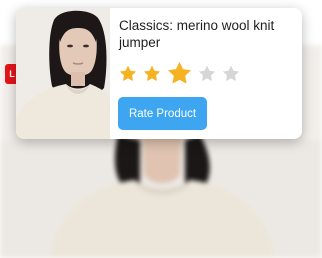 This screenshot has width=322, height=258. What do you see at coordinates (162, 113) in the screenshot?
I see `rate-product-button: Rate Product` at bounding box center [162, 113].